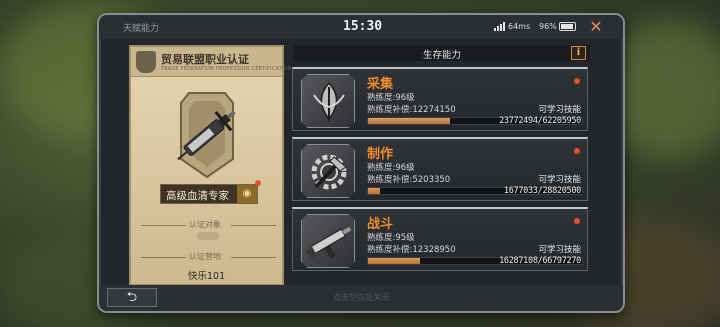 This screenshot has width=720, height=327. I want to click on info-icon: i, so click(578, 53).